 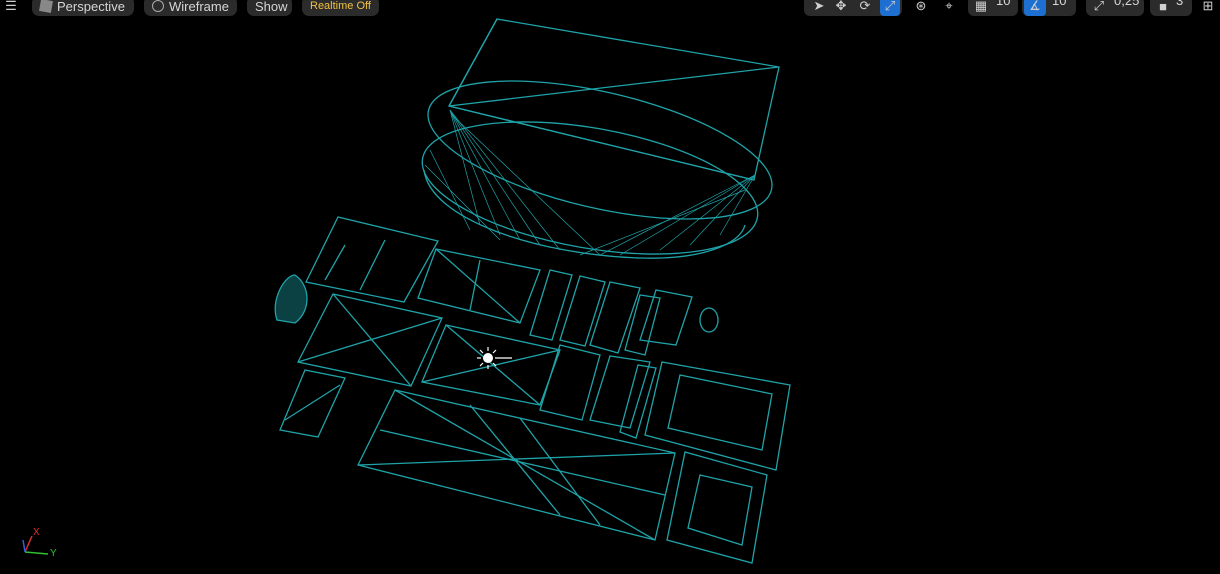 What do you see at coordinates (291, 299) in the screenshot?
I see `wire-mesh-blob` at bounding box center [291, 299].